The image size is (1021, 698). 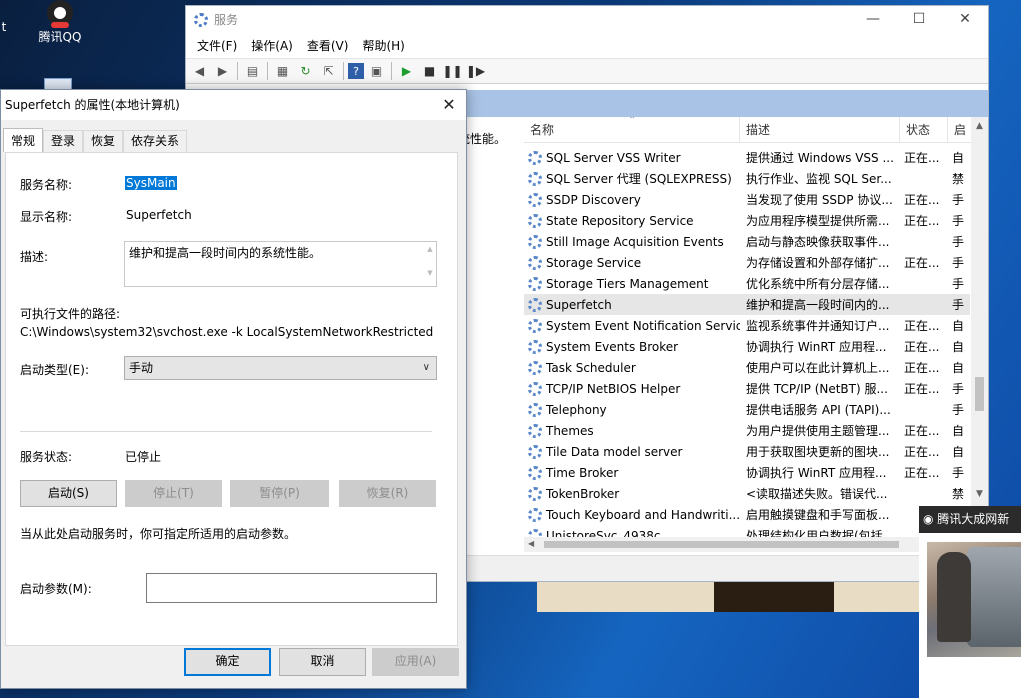 I want to click on toolbar: ◀ ▶ ▤ ▦ ↻ ⇱ ? ▣ ▶ ■ ❚❚ ❚▶, so click(x=587, y=71).